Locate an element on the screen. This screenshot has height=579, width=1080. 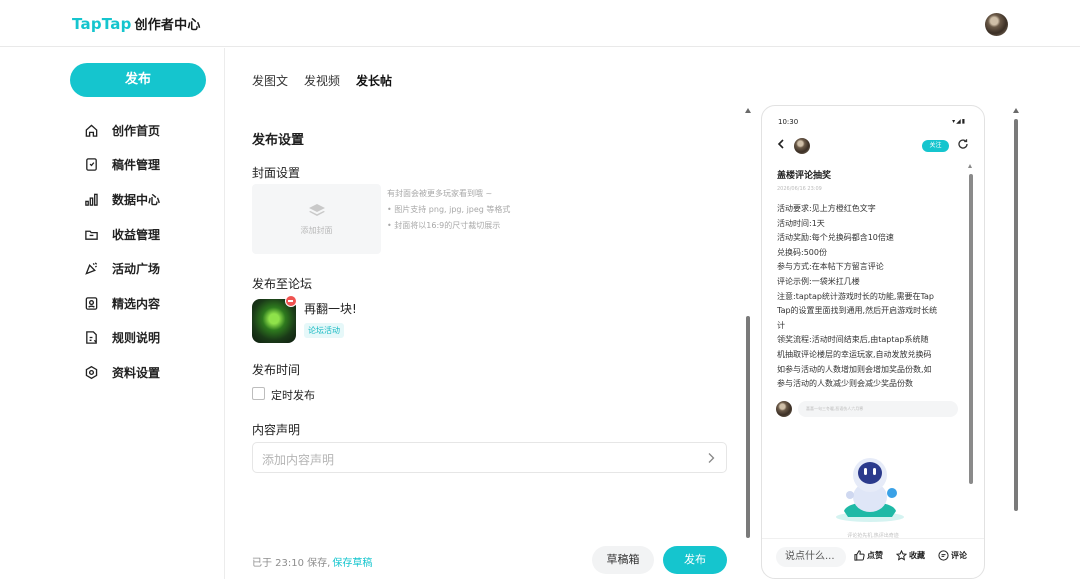
like-label: 点赞 is located at coordinates (875, 555).